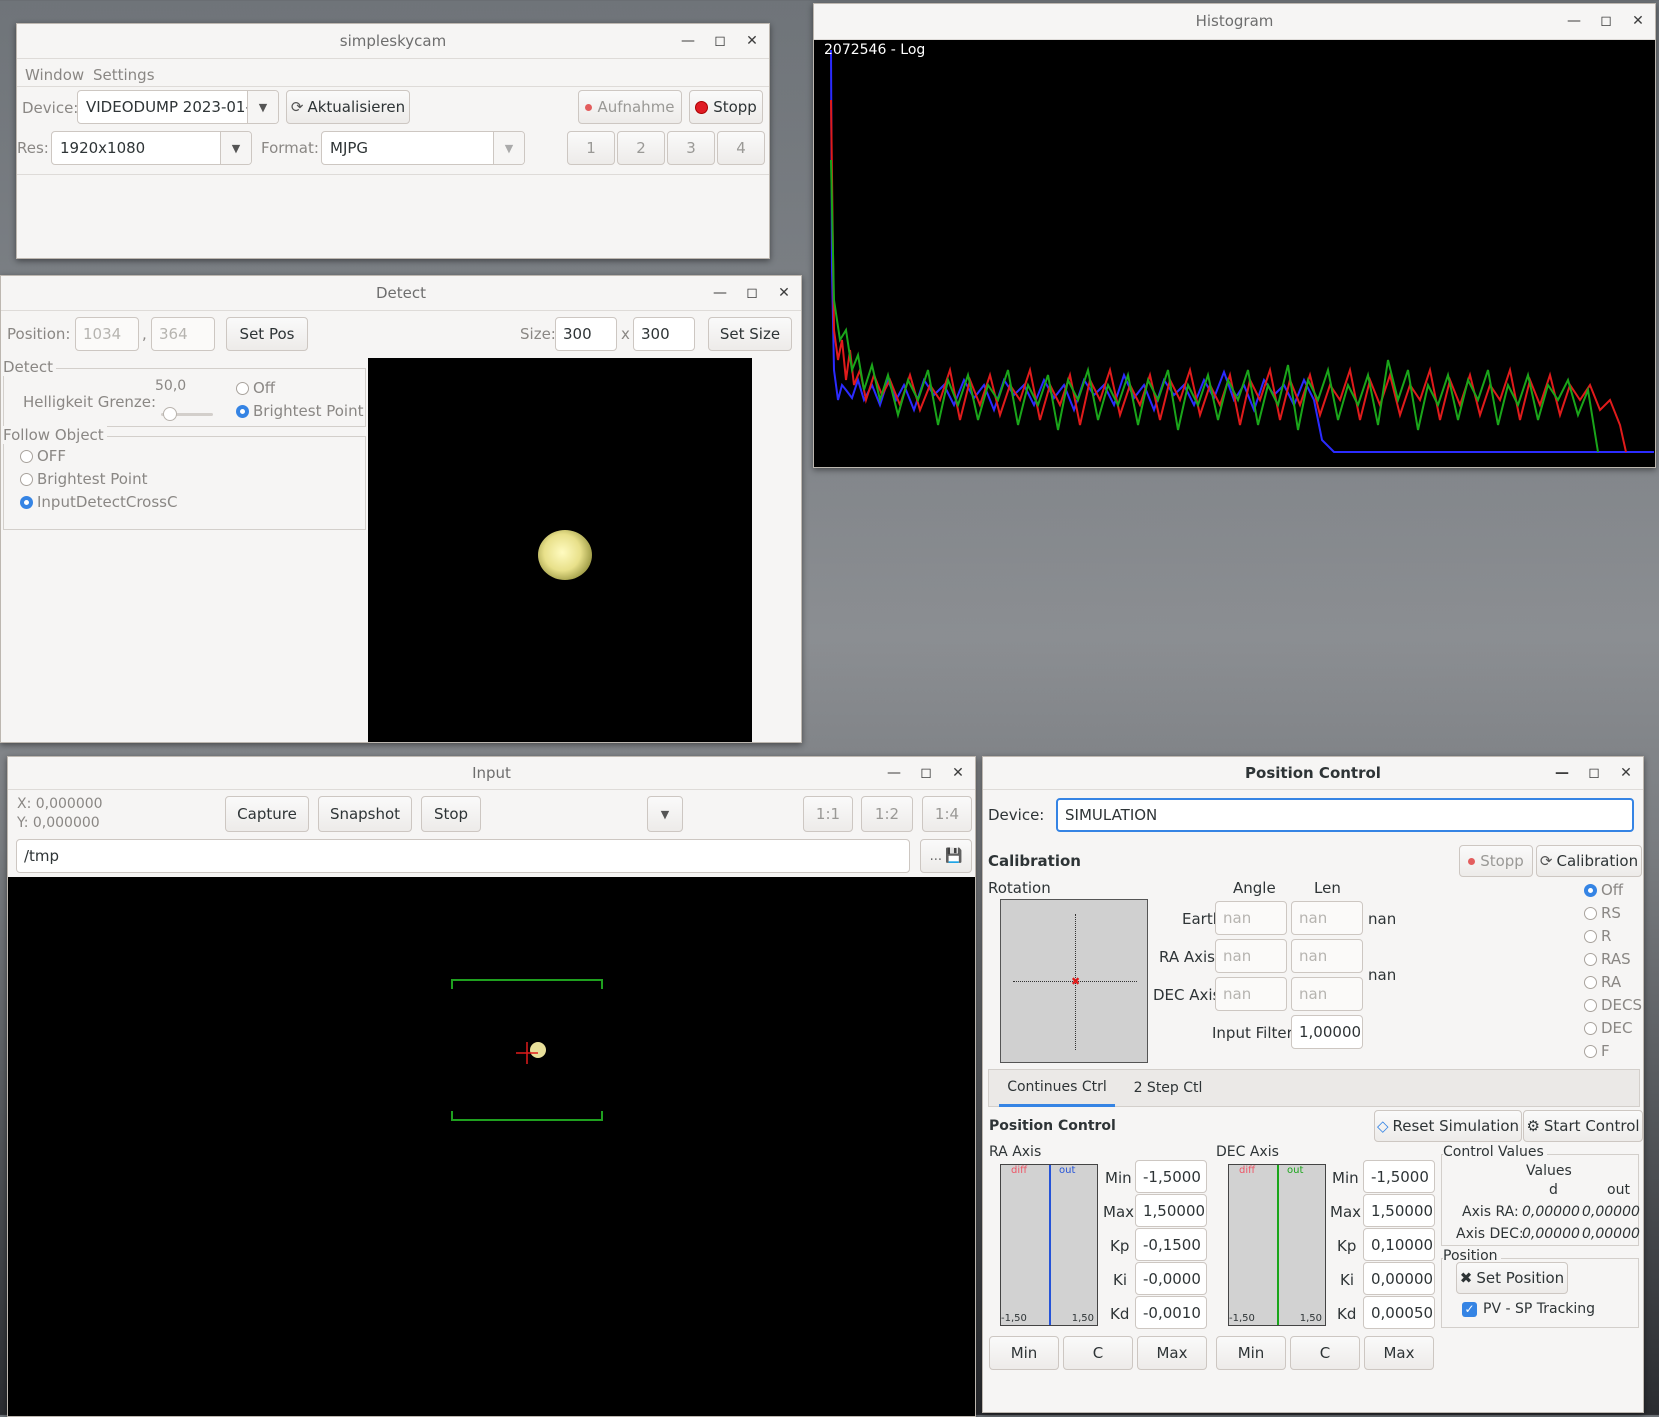  Describe the element at coordinates (1327, 918) in the screenshot. I see `earth-len-input: nan` at that location.